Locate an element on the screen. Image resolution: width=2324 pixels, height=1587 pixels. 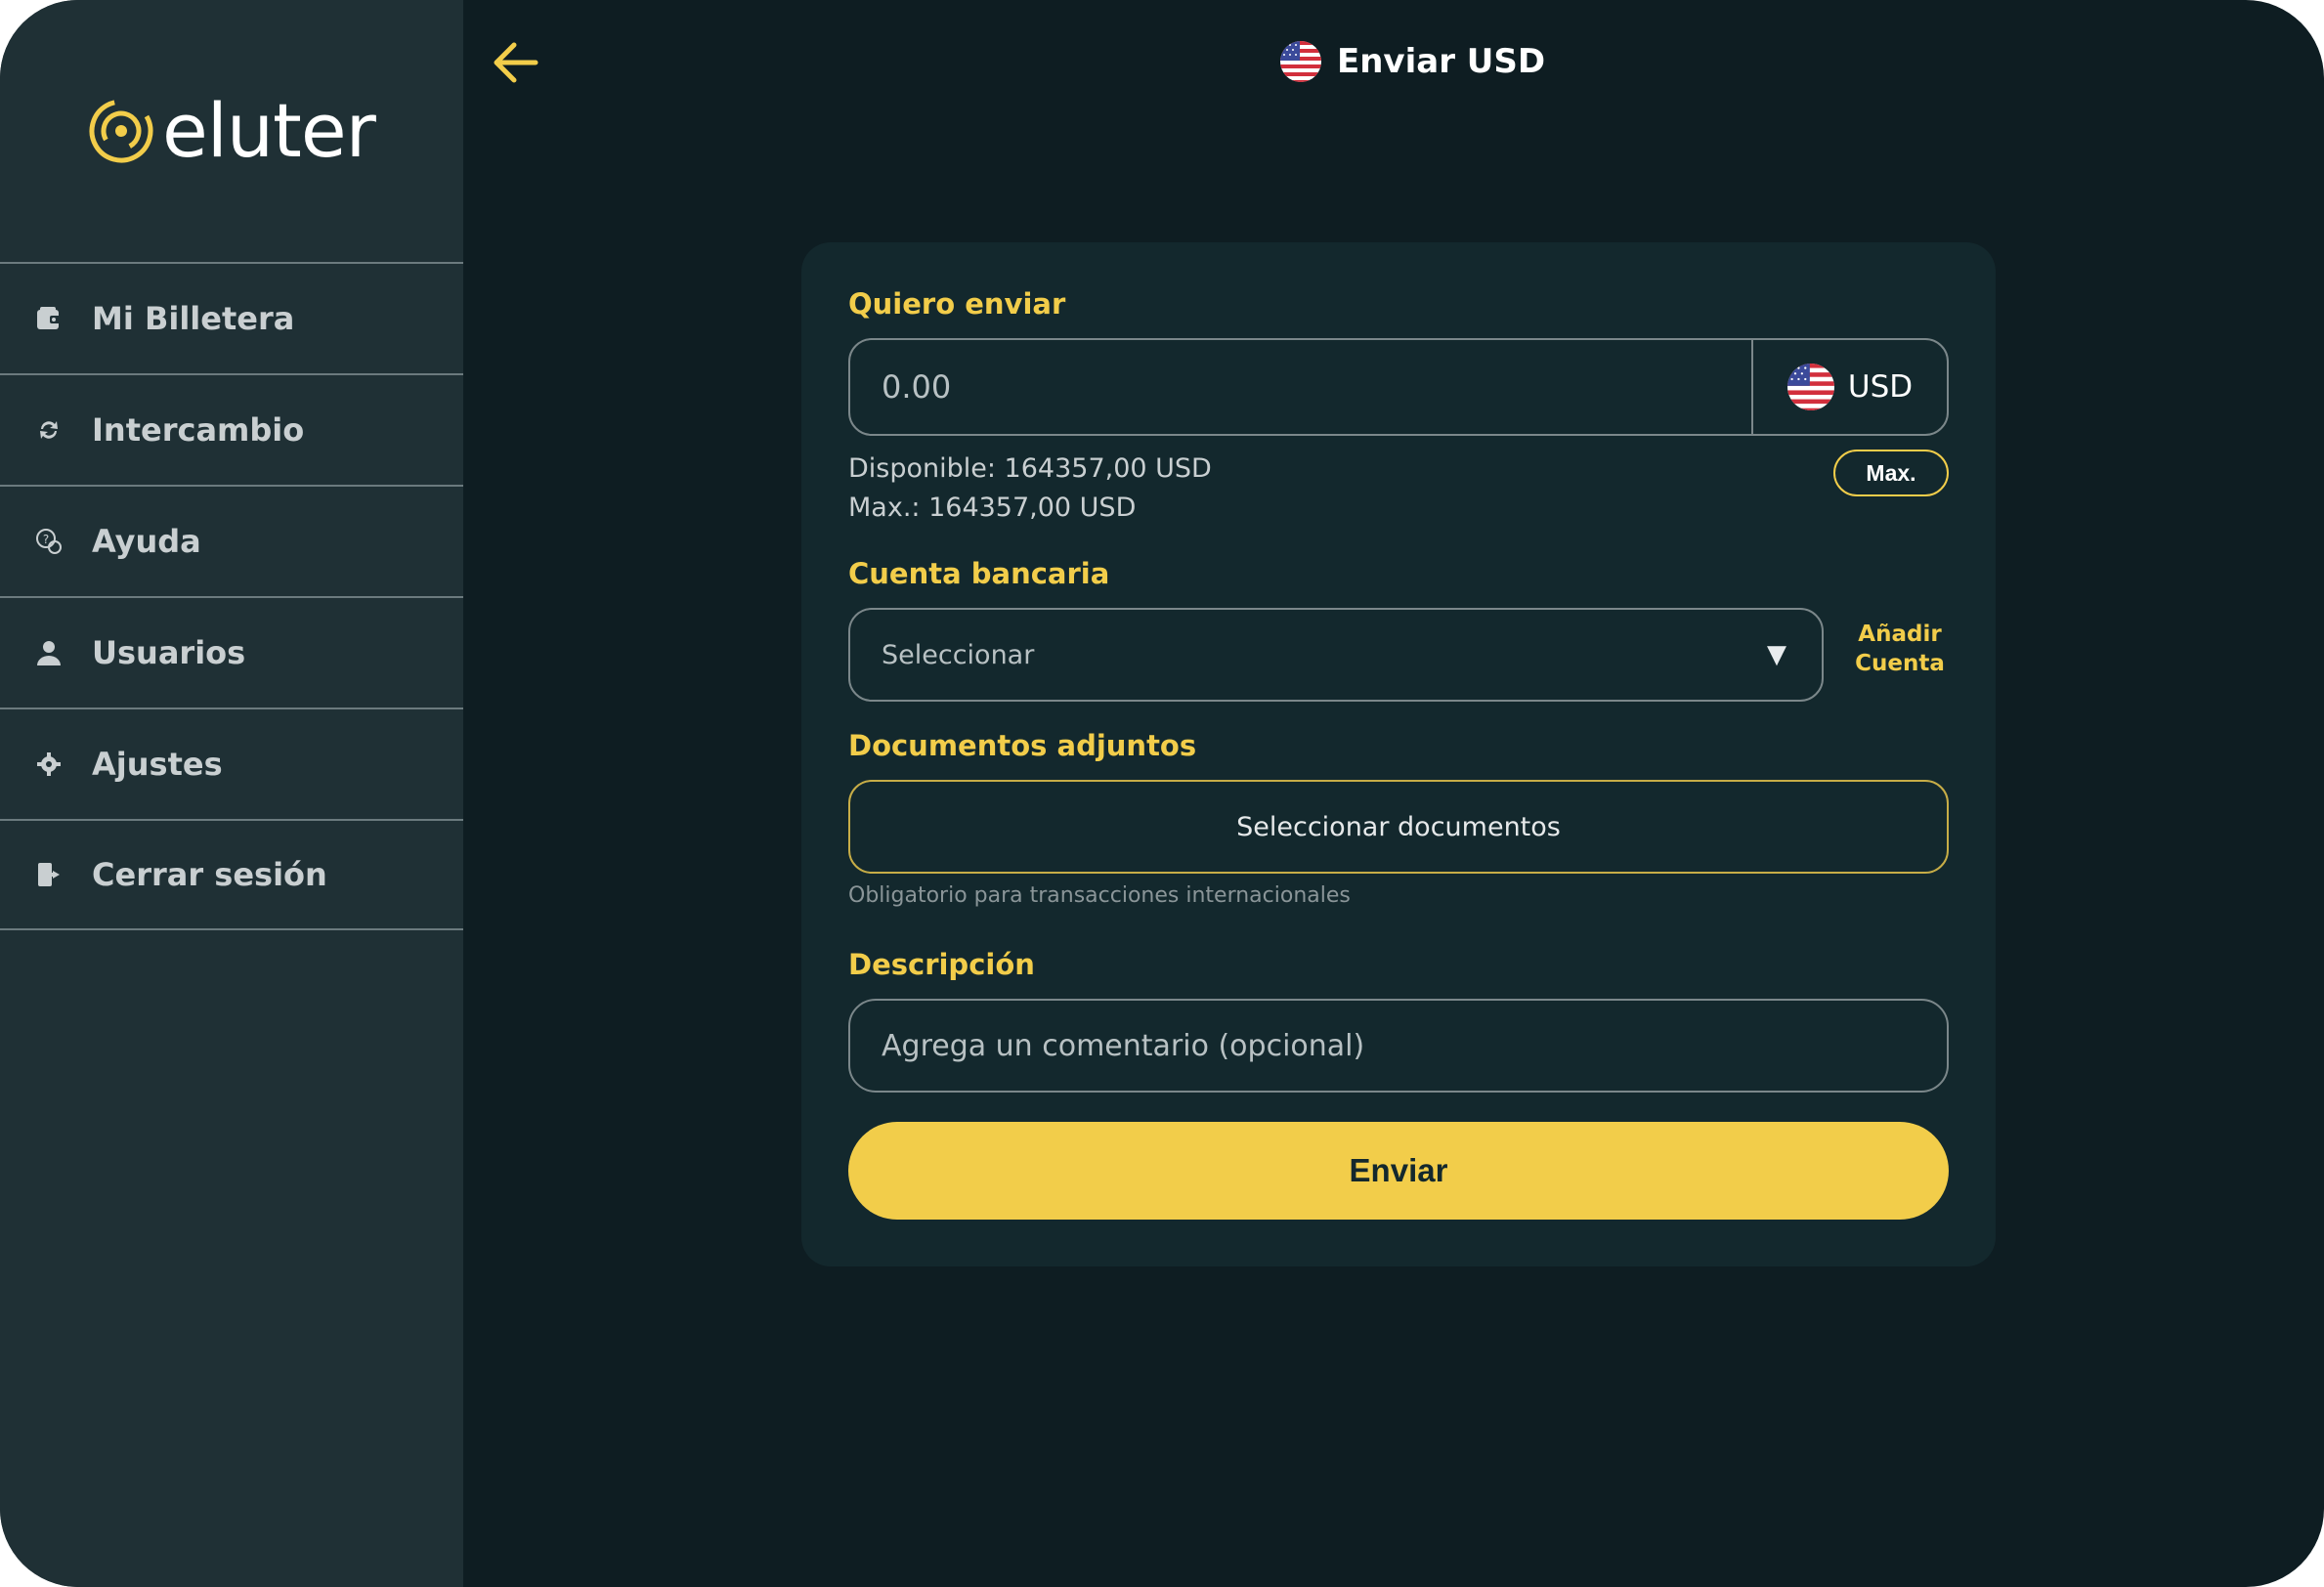
eluter-logo-icon is located at coordinates (121, 131).